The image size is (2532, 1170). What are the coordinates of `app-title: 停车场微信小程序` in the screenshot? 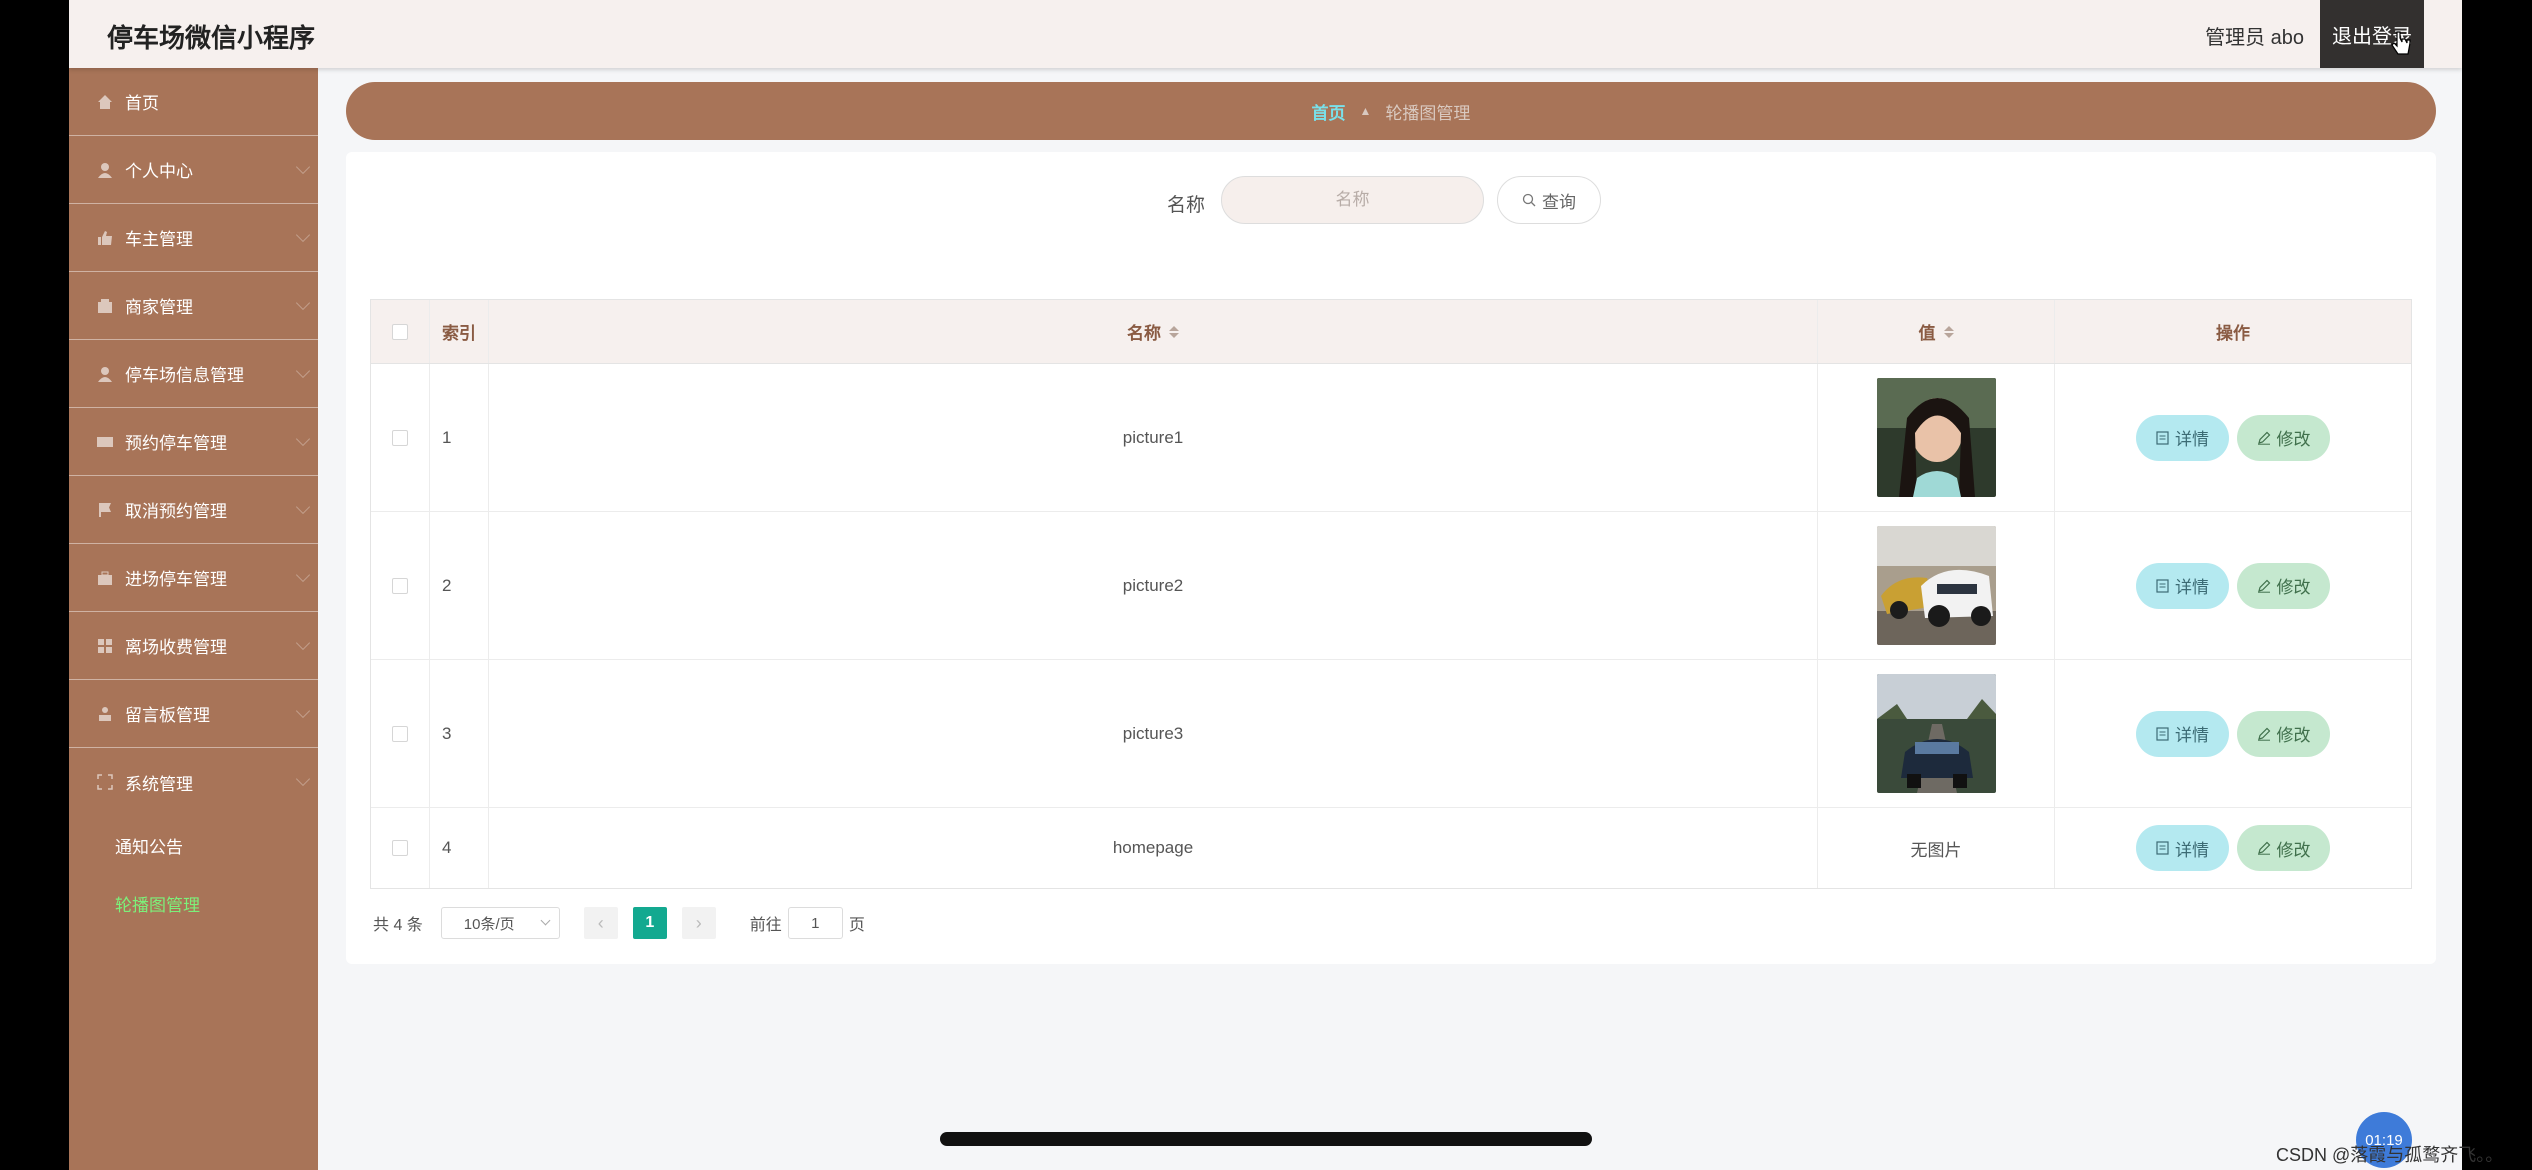 It's located at (211, 38).